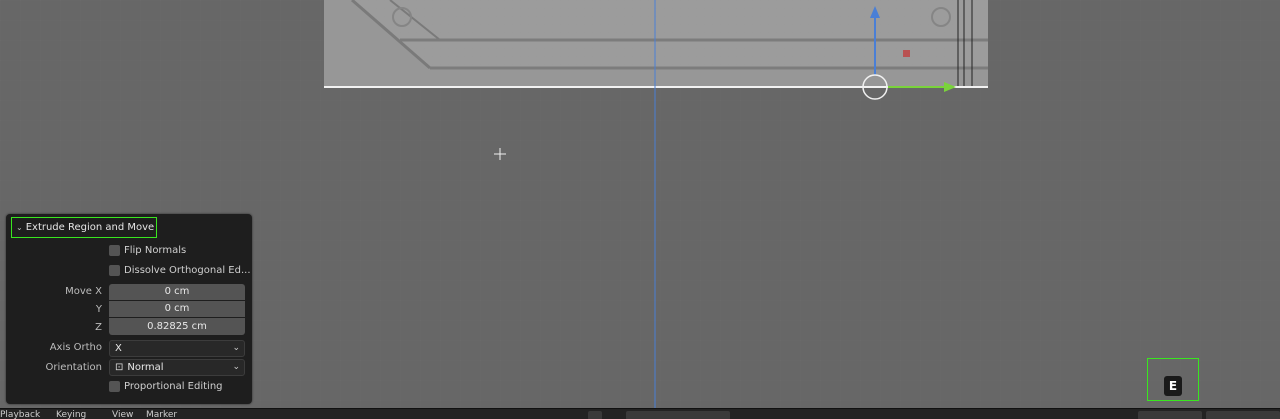 The image size is (1280, 419). What do you see at coordinates (177, 292) in the screenshot?
I see `move-x-field: 0 cm` at bounding box center [177, 292].